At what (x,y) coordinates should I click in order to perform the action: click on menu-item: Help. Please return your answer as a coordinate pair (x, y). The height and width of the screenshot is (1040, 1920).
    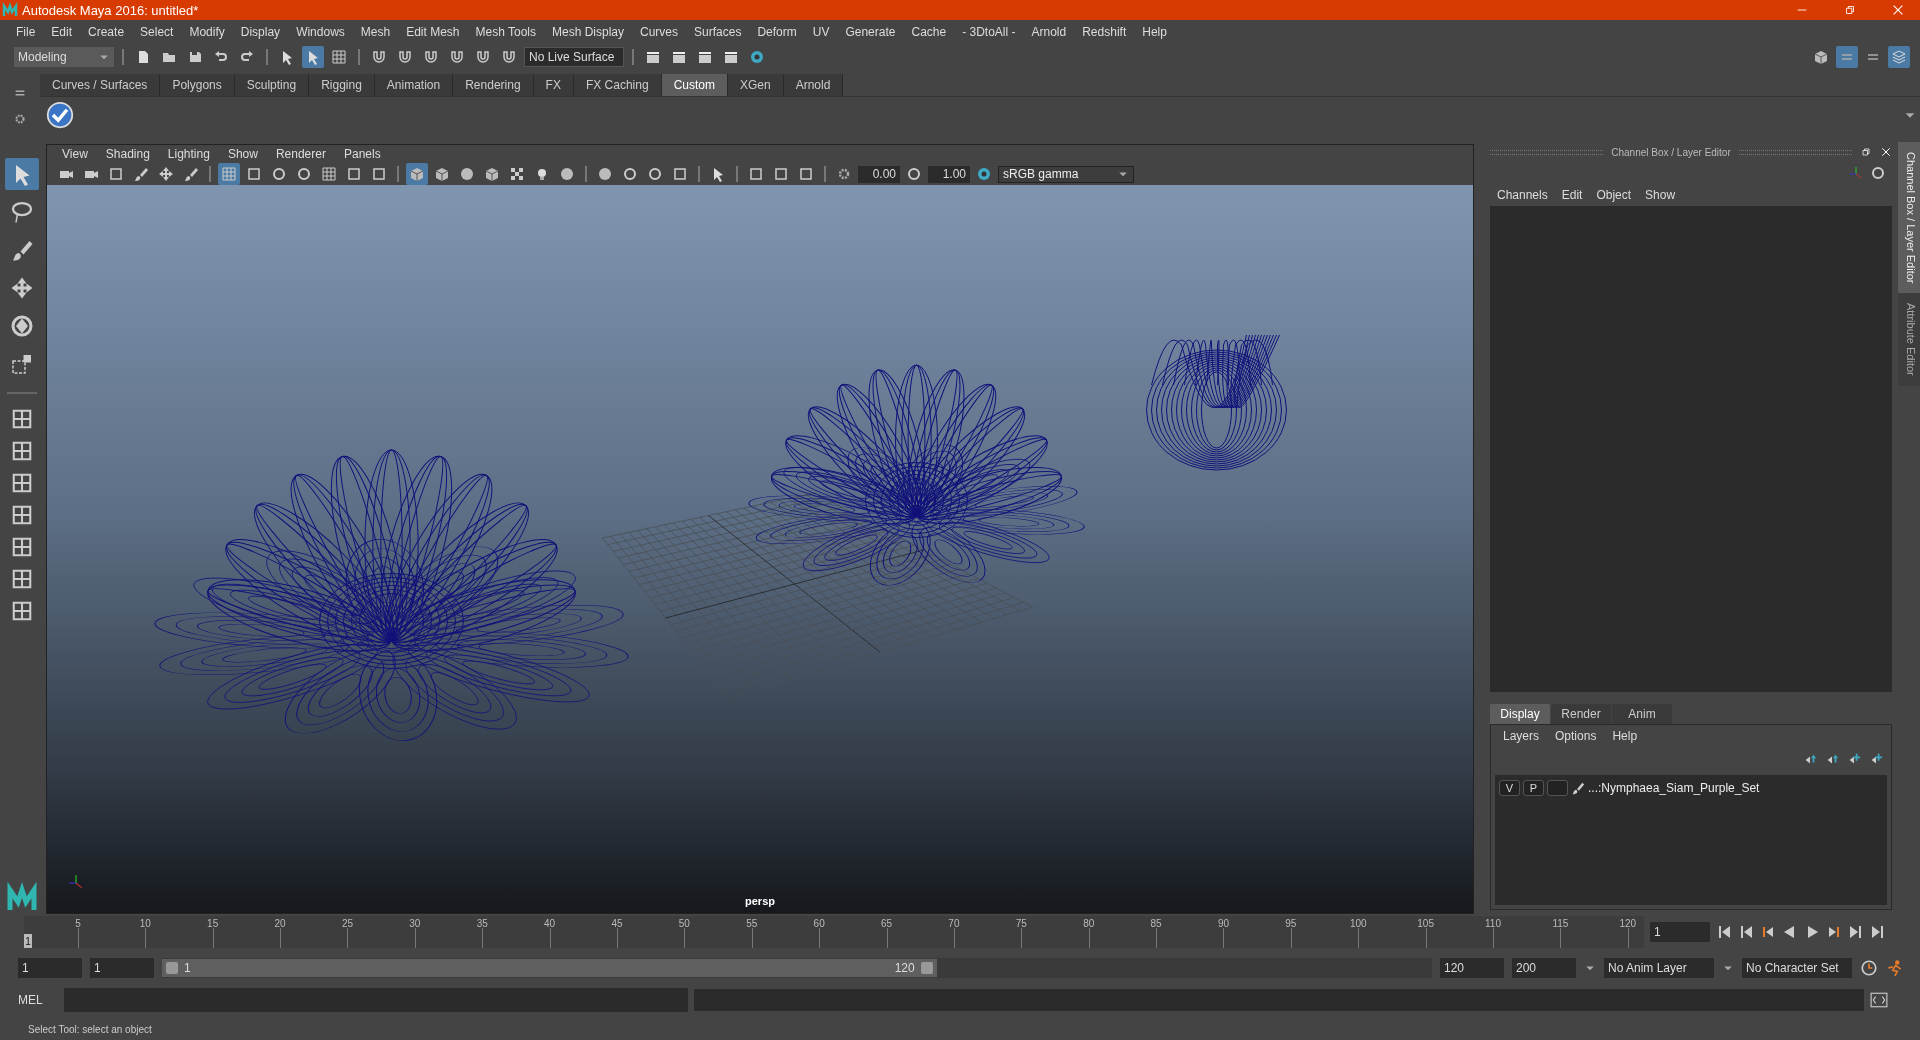
    Looking at the image, I should click on (1154, 32).